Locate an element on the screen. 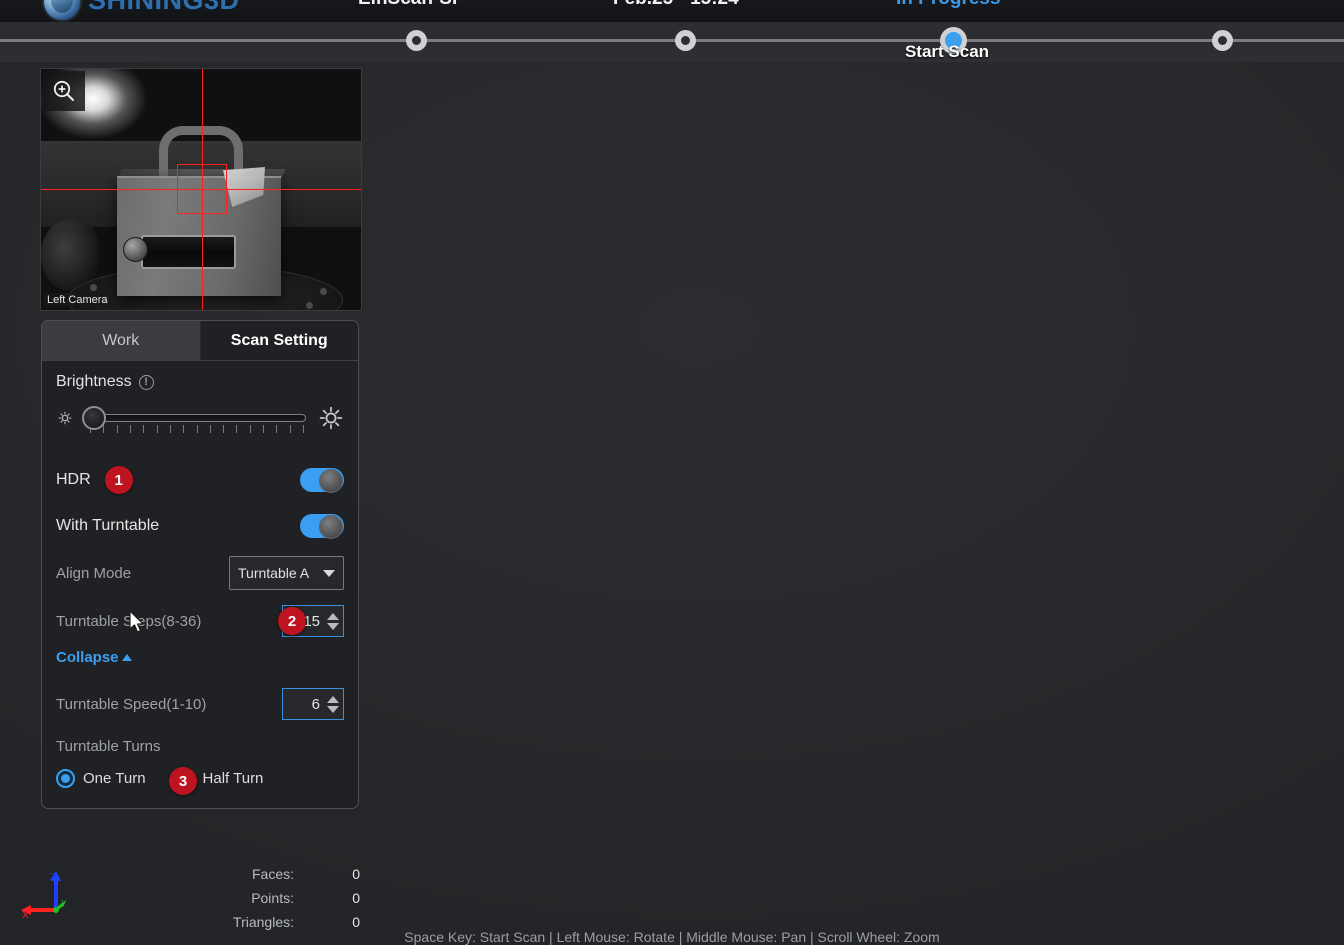 This screenshot has height=945, width=1344. brightness-slider-rail is located at coordinates (196, 418).